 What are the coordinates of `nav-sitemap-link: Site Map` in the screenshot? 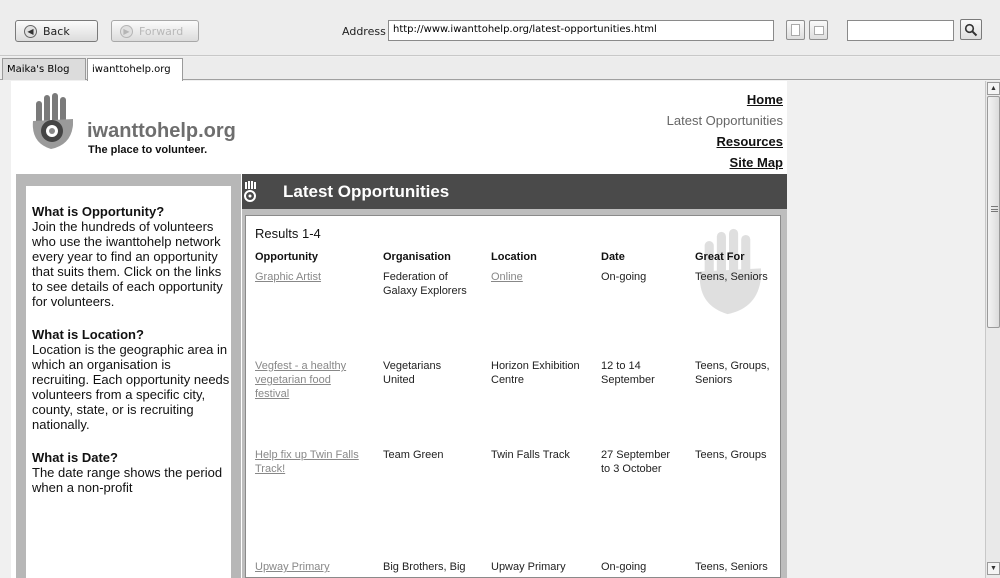 It's located at (725, 162).